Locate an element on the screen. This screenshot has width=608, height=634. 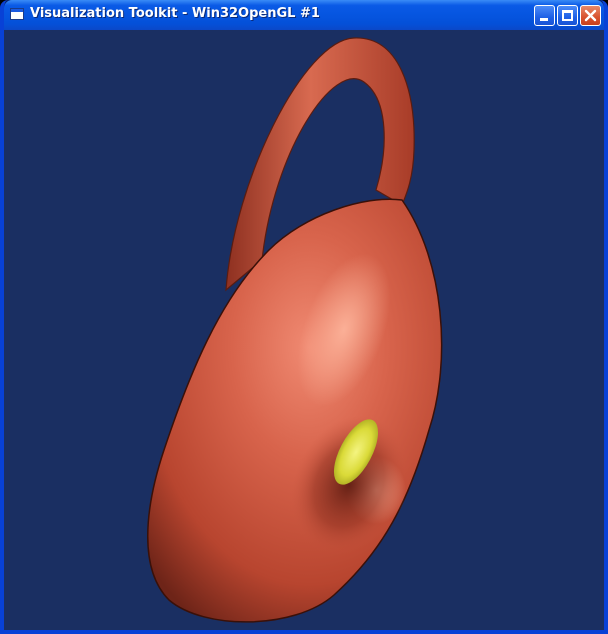
maximize-button is located at coordinates (567, 15).